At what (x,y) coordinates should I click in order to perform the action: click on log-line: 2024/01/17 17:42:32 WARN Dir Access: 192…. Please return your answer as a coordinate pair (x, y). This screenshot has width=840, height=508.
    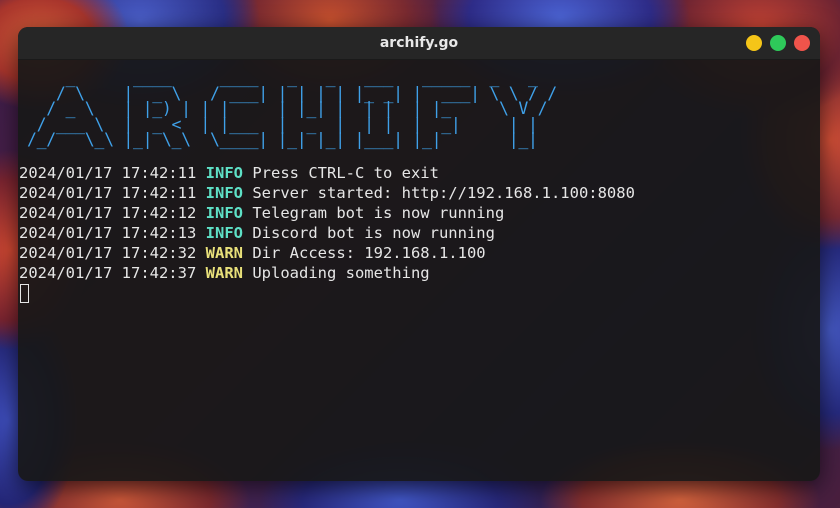
    Looking at the image, I should click on (419, 253).